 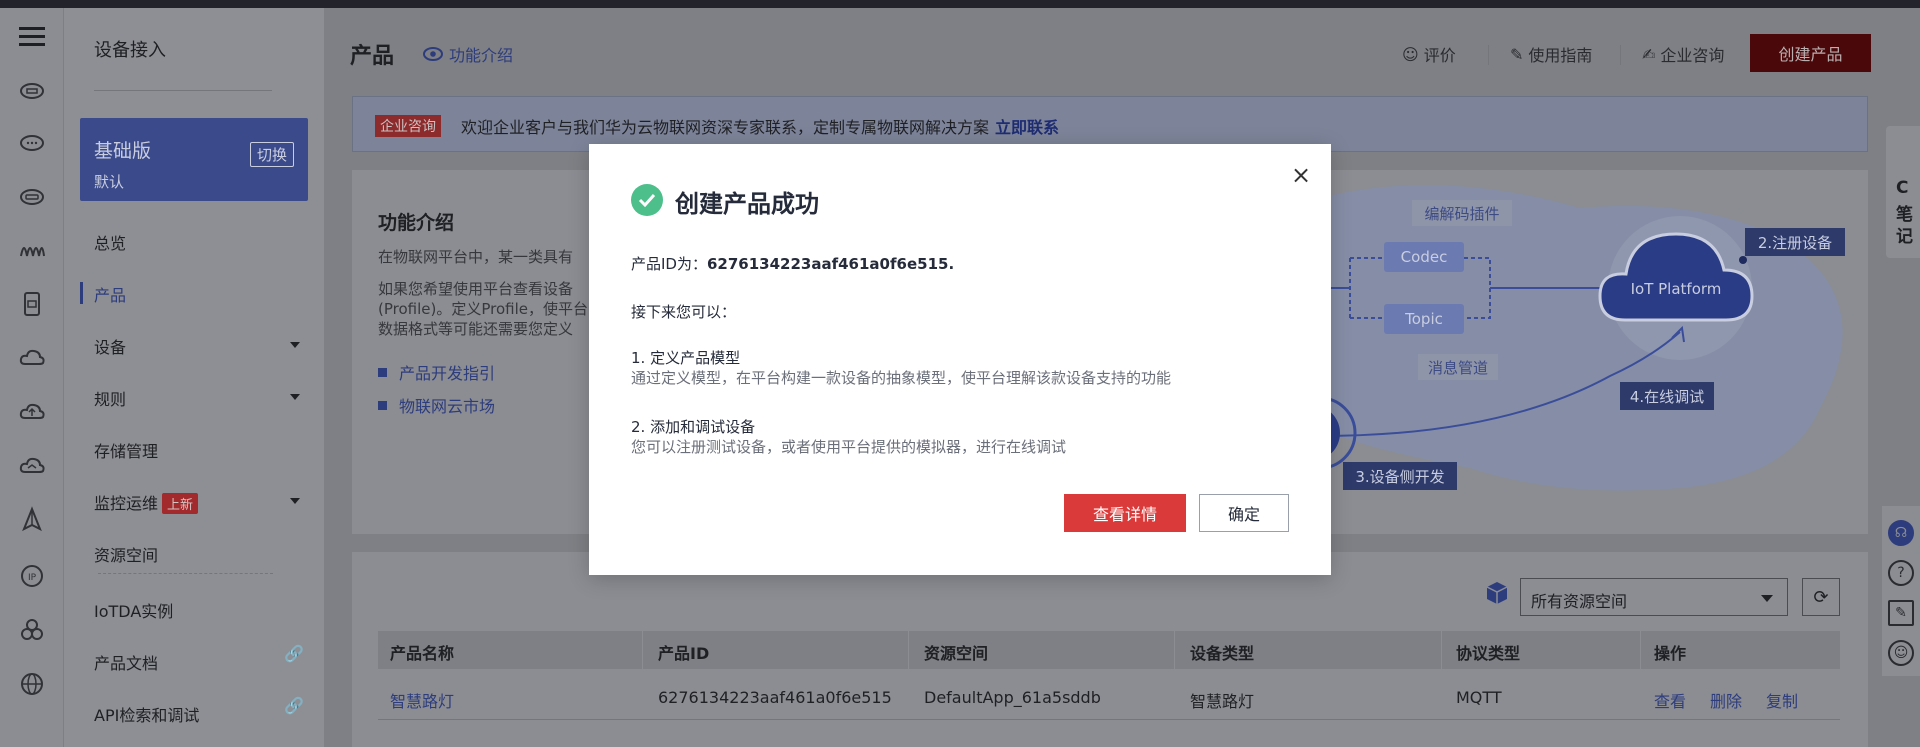 I want to click on eye-icon, so click(x=433, y=54).